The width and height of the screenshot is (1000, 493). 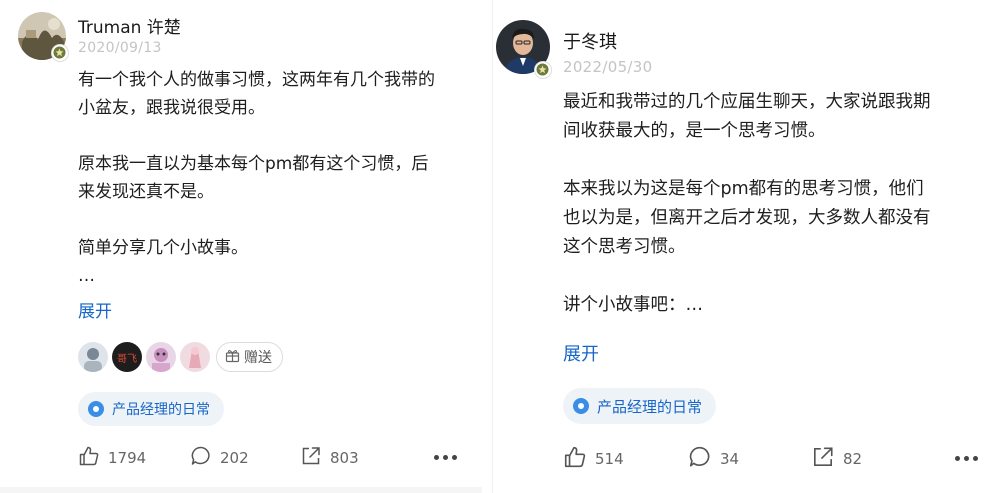 I want to click on body-line: 来发现还真不是。, so click(x=146, y=192).